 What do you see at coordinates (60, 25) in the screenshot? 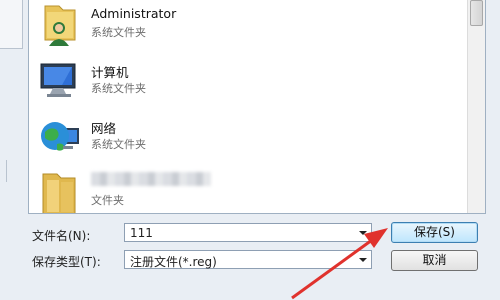
I see `user-folder-icon` at bounding box center [60, 25].